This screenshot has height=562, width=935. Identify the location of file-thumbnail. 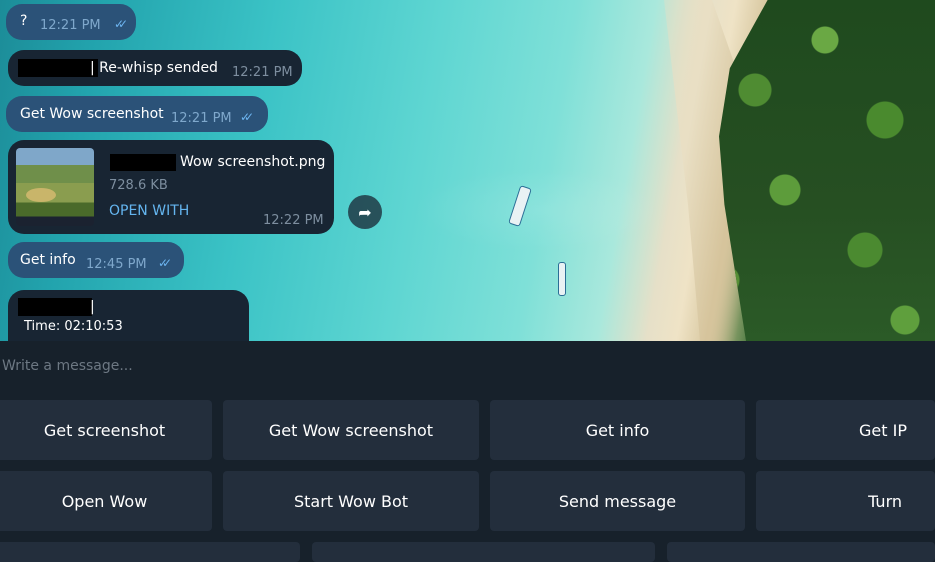
(55, 187).